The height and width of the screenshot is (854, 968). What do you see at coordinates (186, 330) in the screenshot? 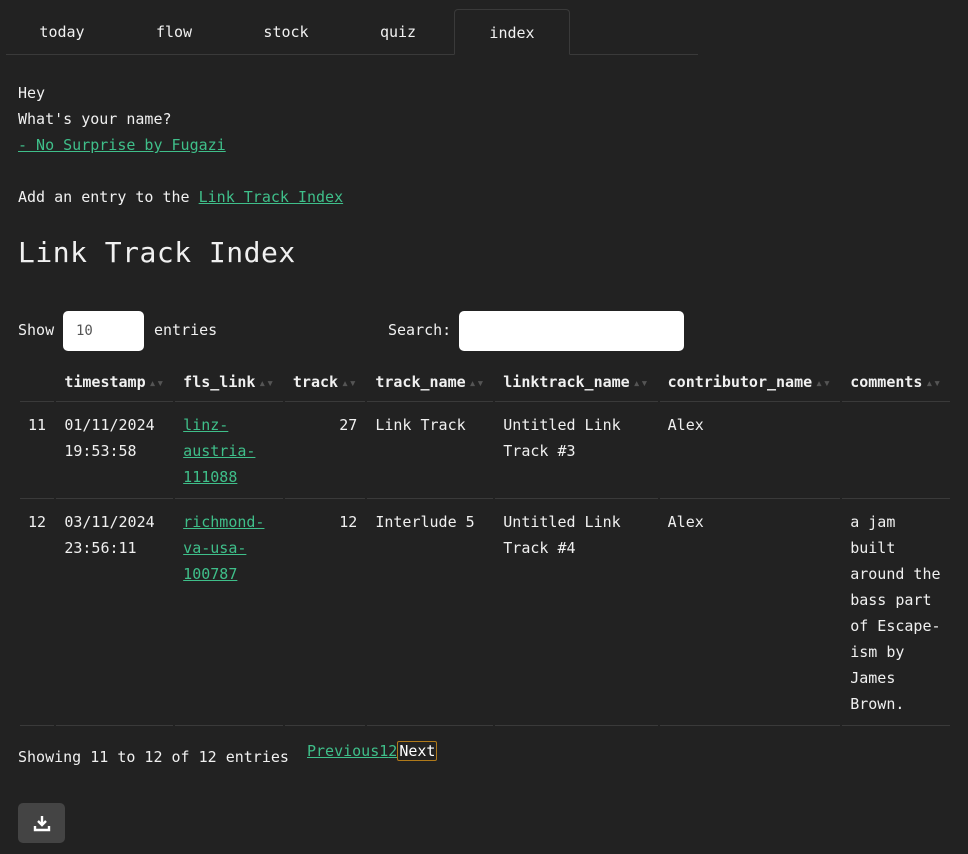
I see `entries-label: entries` at bounding box center [186, 330].